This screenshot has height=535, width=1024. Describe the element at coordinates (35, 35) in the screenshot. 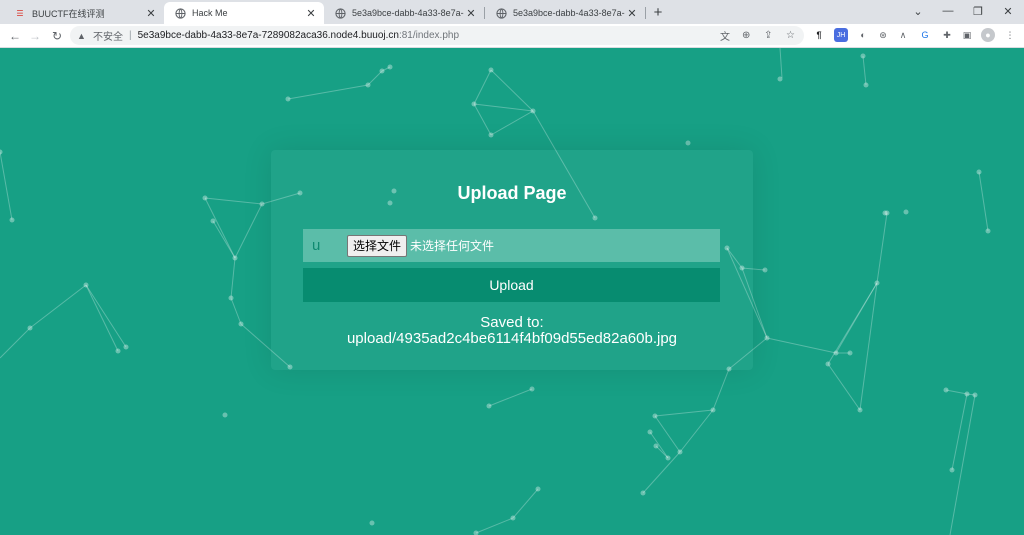

I see `forward-button: →` at that location.